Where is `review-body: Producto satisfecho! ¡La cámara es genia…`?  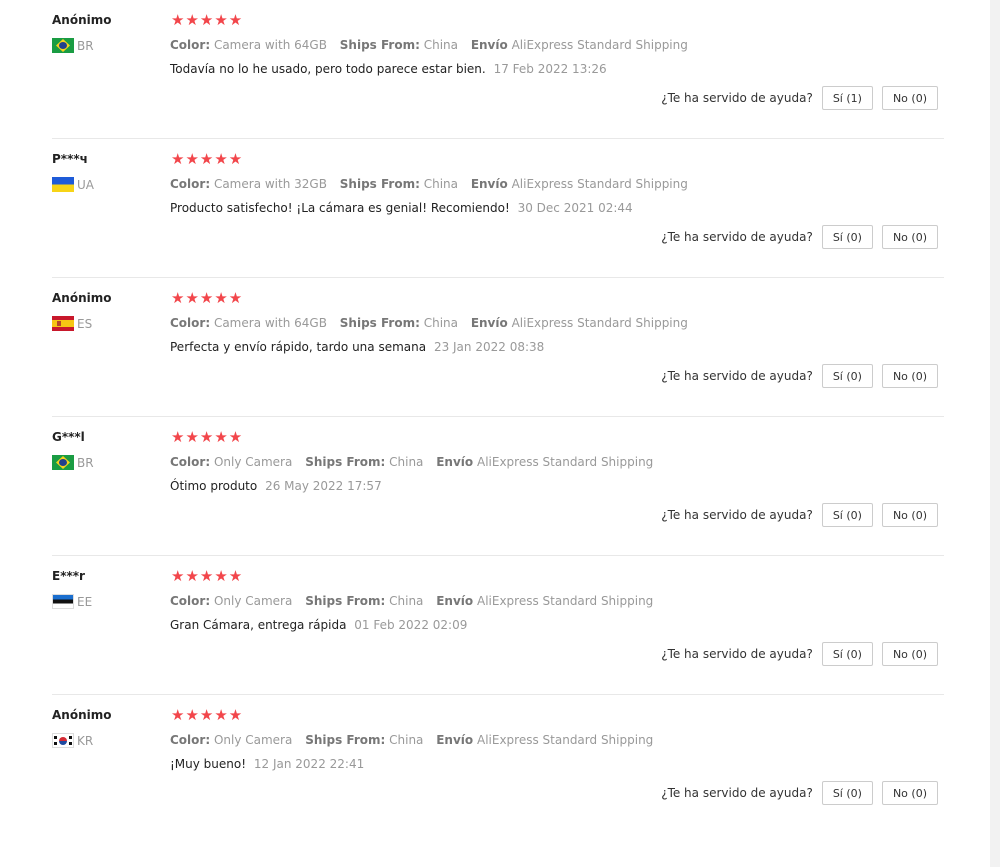 review-body: Producto satisfecho! ¡La cámara es genia… is located at coordinates (340, 208).